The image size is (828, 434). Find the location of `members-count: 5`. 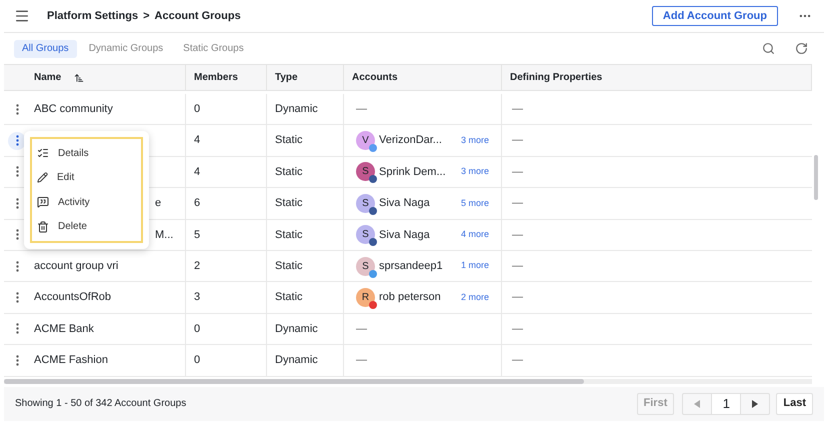

members-count: 5 is located at coordinates (197, 235).